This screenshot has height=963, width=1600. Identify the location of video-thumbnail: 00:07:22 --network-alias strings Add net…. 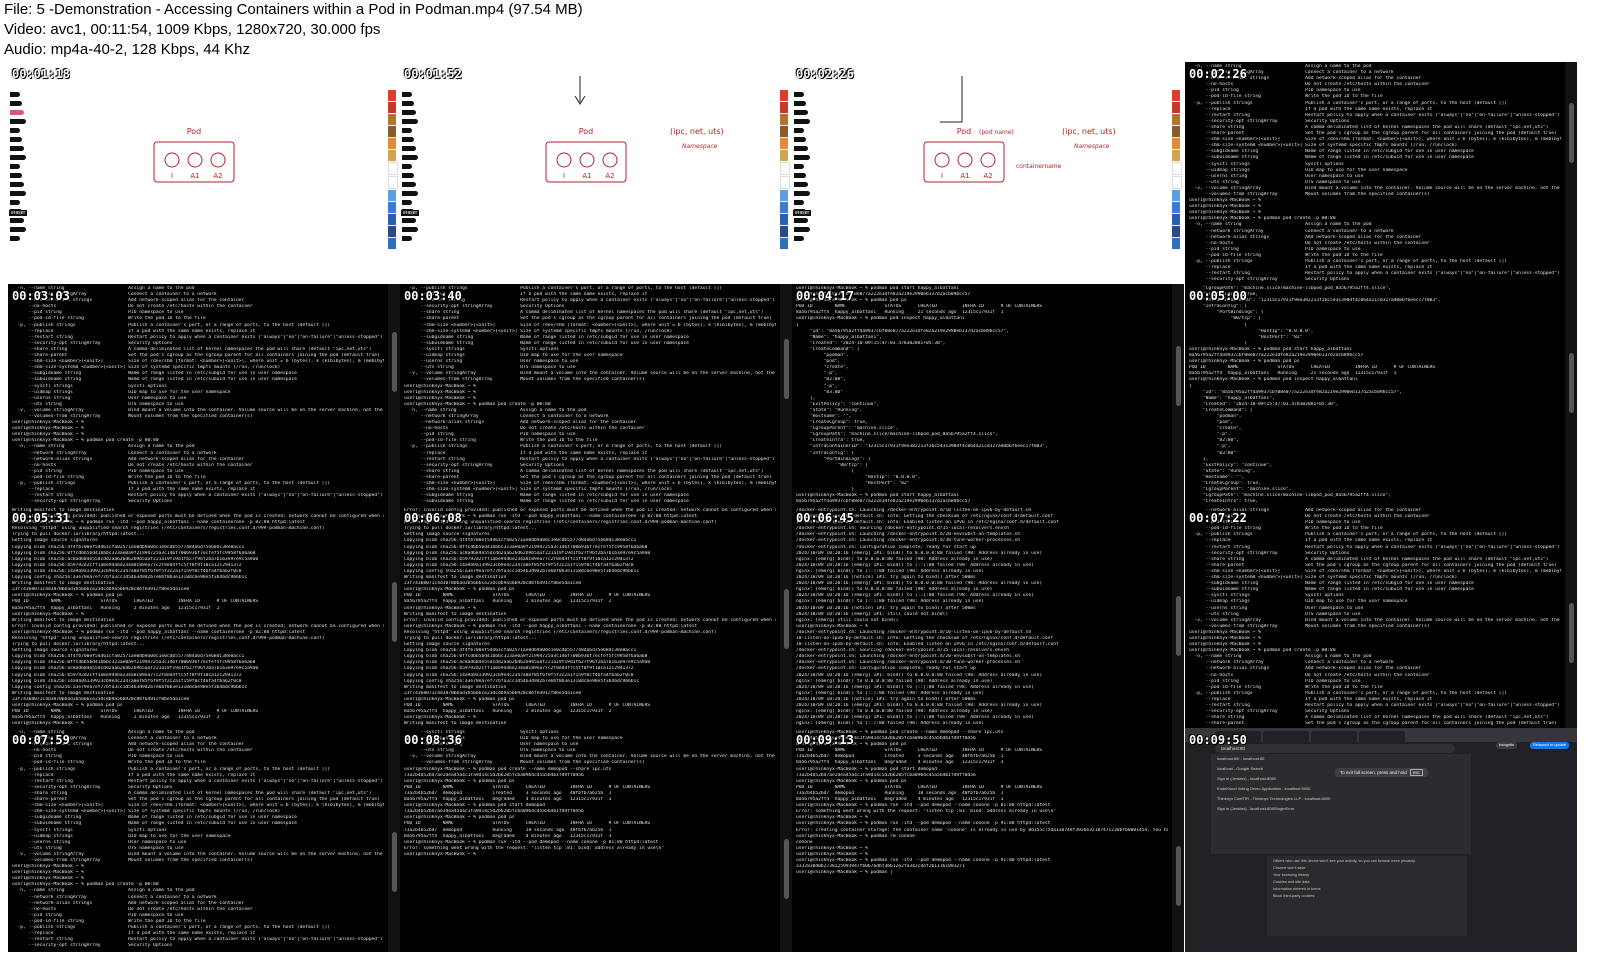
(1381, 618).